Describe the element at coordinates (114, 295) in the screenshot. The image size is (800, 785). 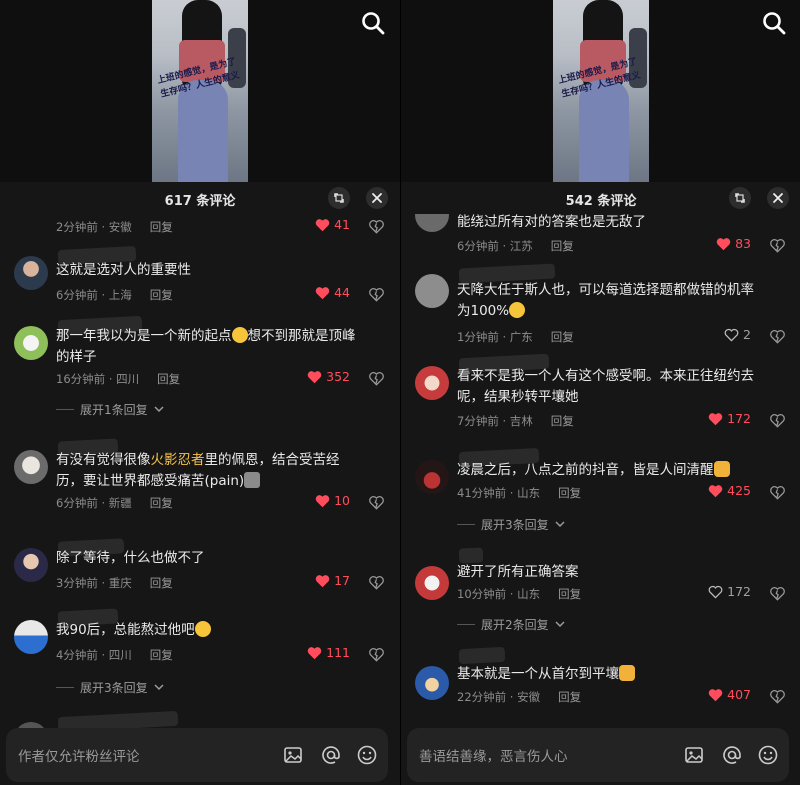
I see `comment-meta: 6分钟前 · 上海 回复` at that location.